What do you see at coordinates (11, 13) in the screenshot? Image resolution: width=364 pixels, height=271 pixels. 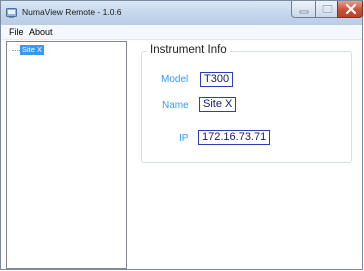 I see `app-icon` at bounding box center [11, 13].